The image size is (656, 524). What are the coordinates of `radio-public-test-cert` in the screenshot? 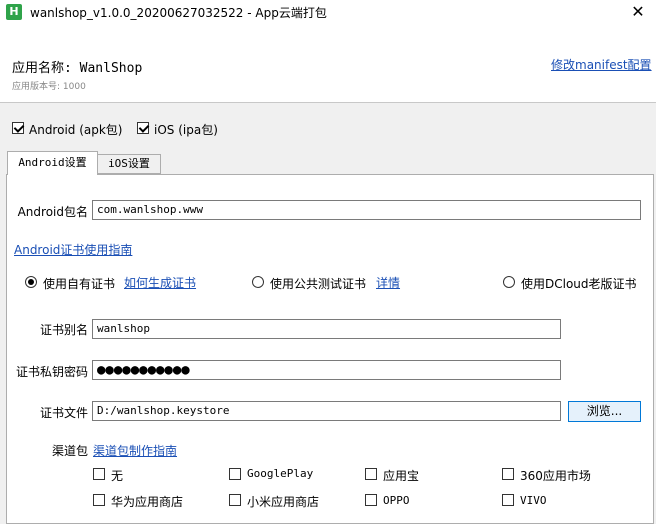 It's located at (258, 282).